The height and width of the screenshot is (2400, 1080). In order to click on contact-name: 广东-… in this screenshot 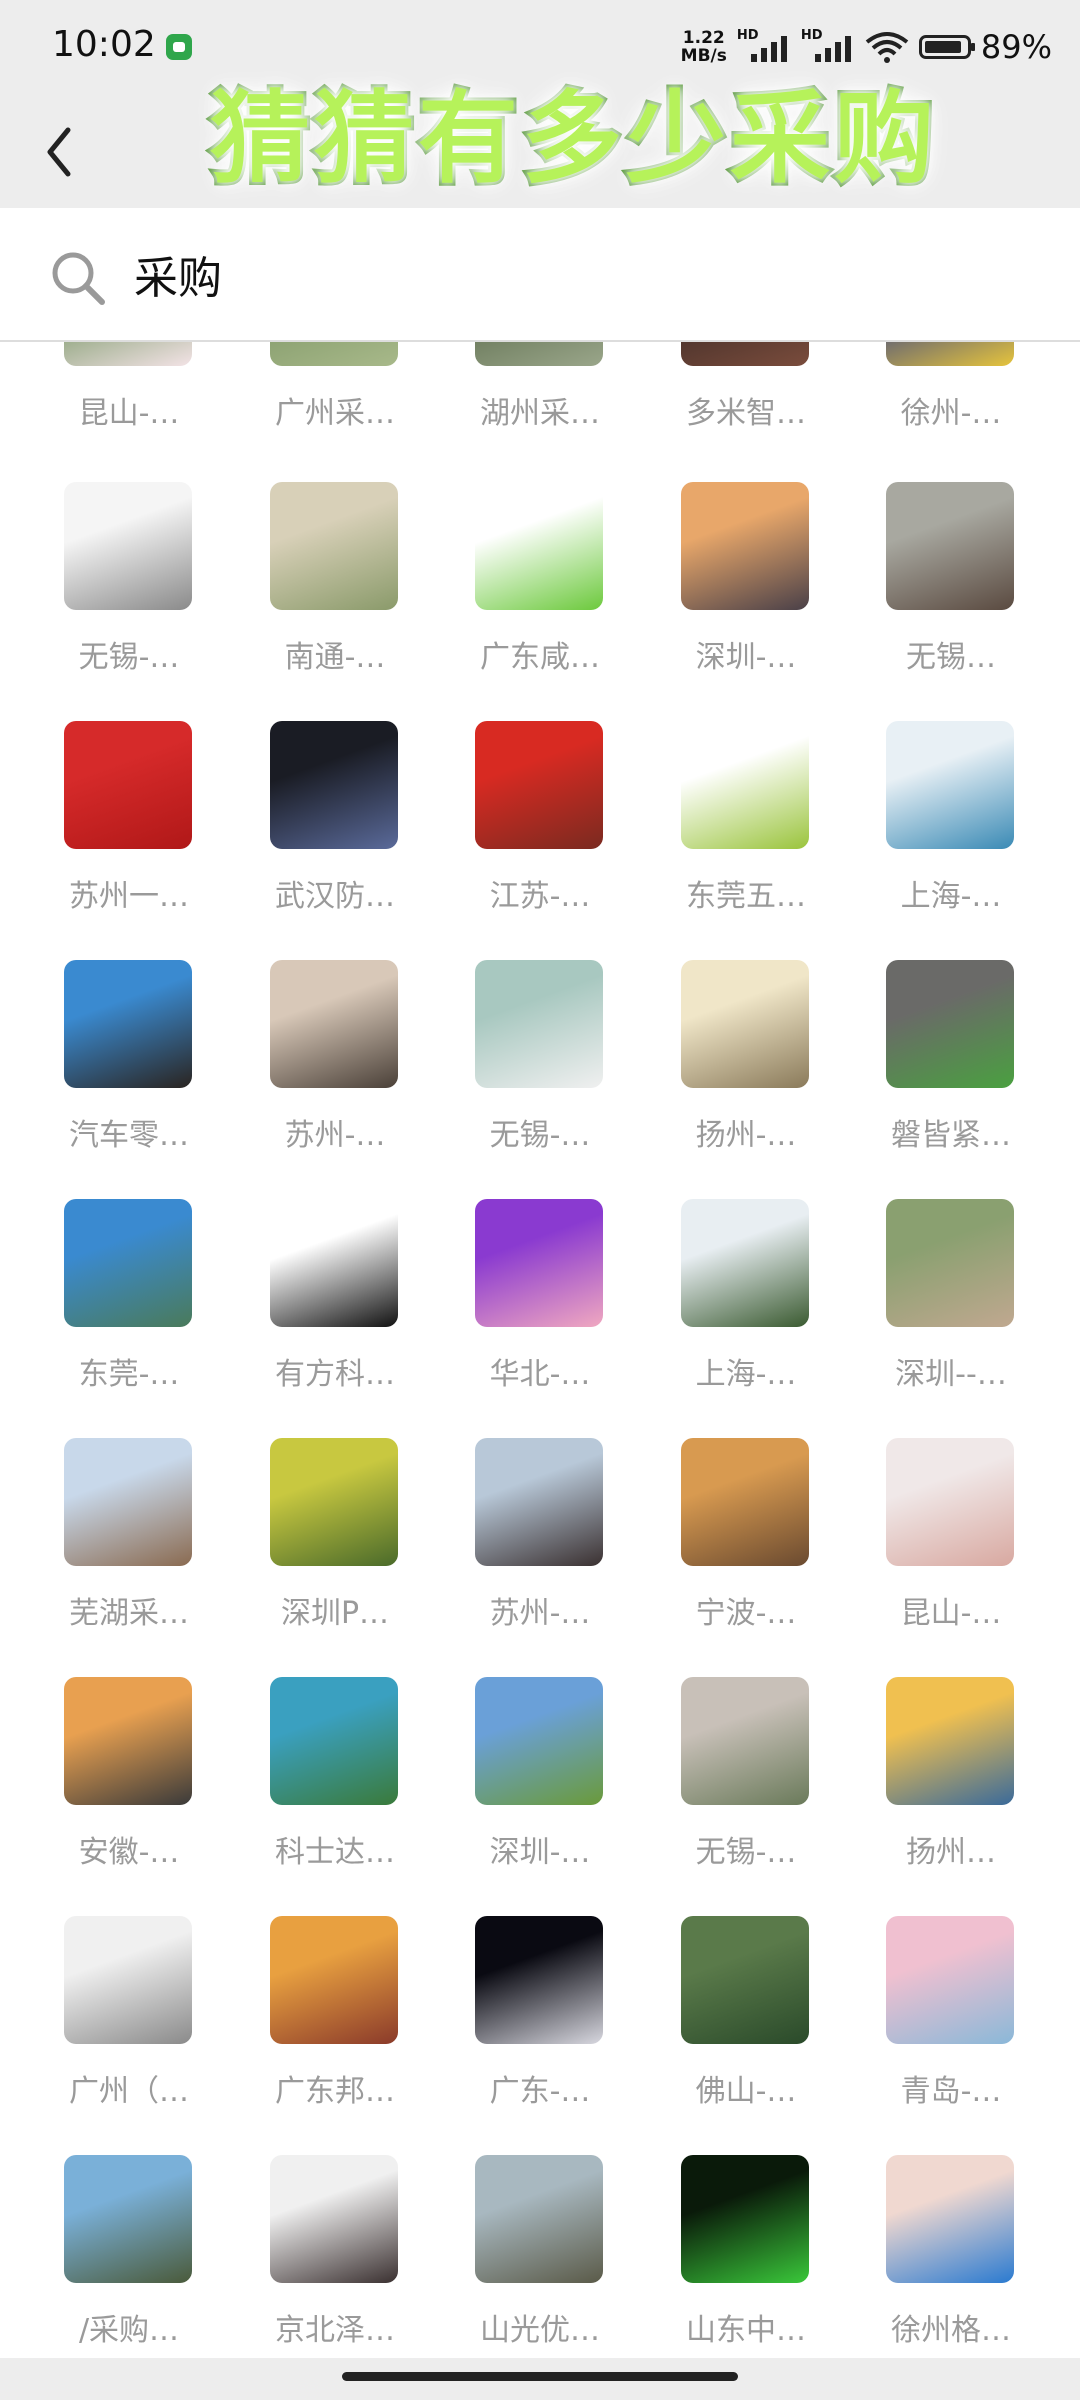, I will do `click(540, 2091)`.